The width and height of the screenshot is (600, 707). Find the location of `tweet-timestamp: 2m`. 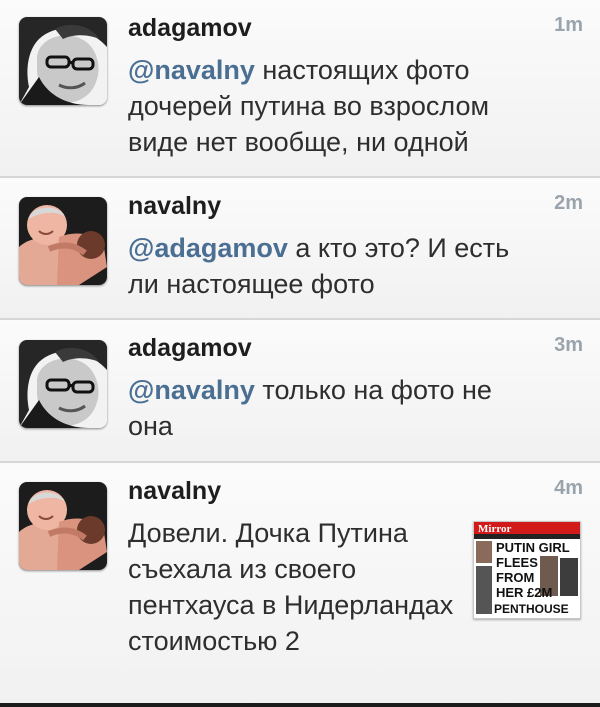

tweet-timestamp: 2m is located at coordinates (568, 203).